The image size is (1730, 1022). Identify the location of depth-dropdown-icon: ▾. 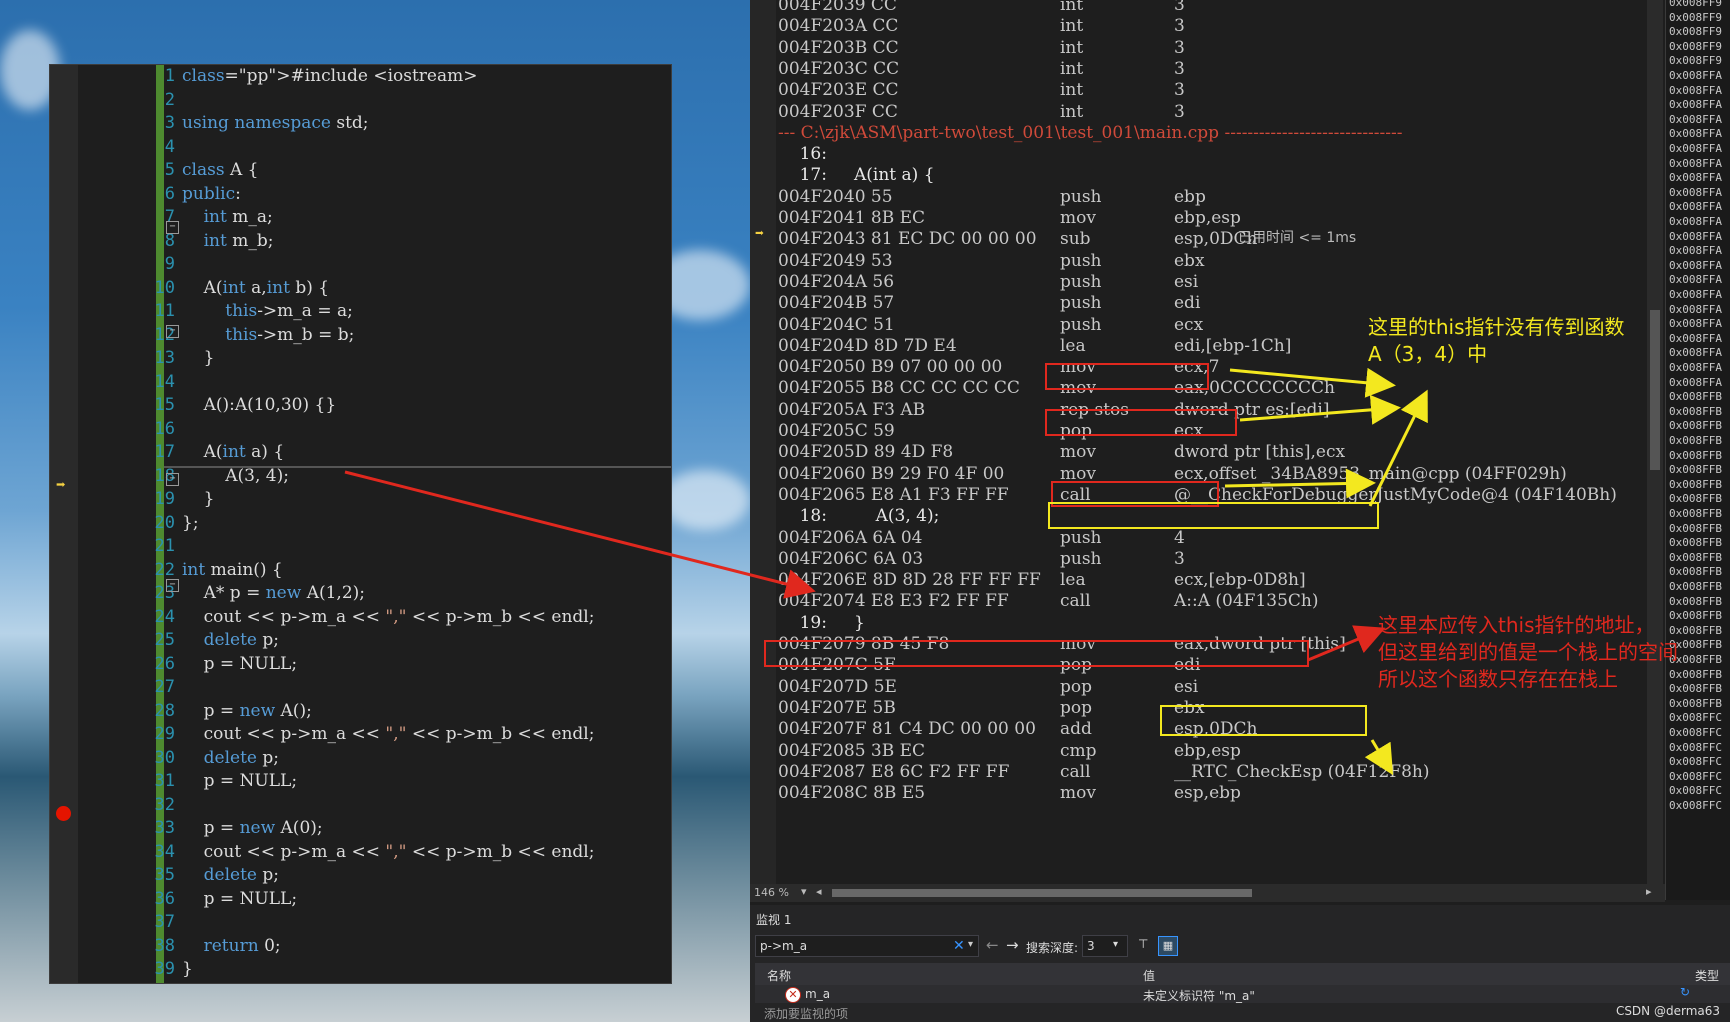
(1115, 944).